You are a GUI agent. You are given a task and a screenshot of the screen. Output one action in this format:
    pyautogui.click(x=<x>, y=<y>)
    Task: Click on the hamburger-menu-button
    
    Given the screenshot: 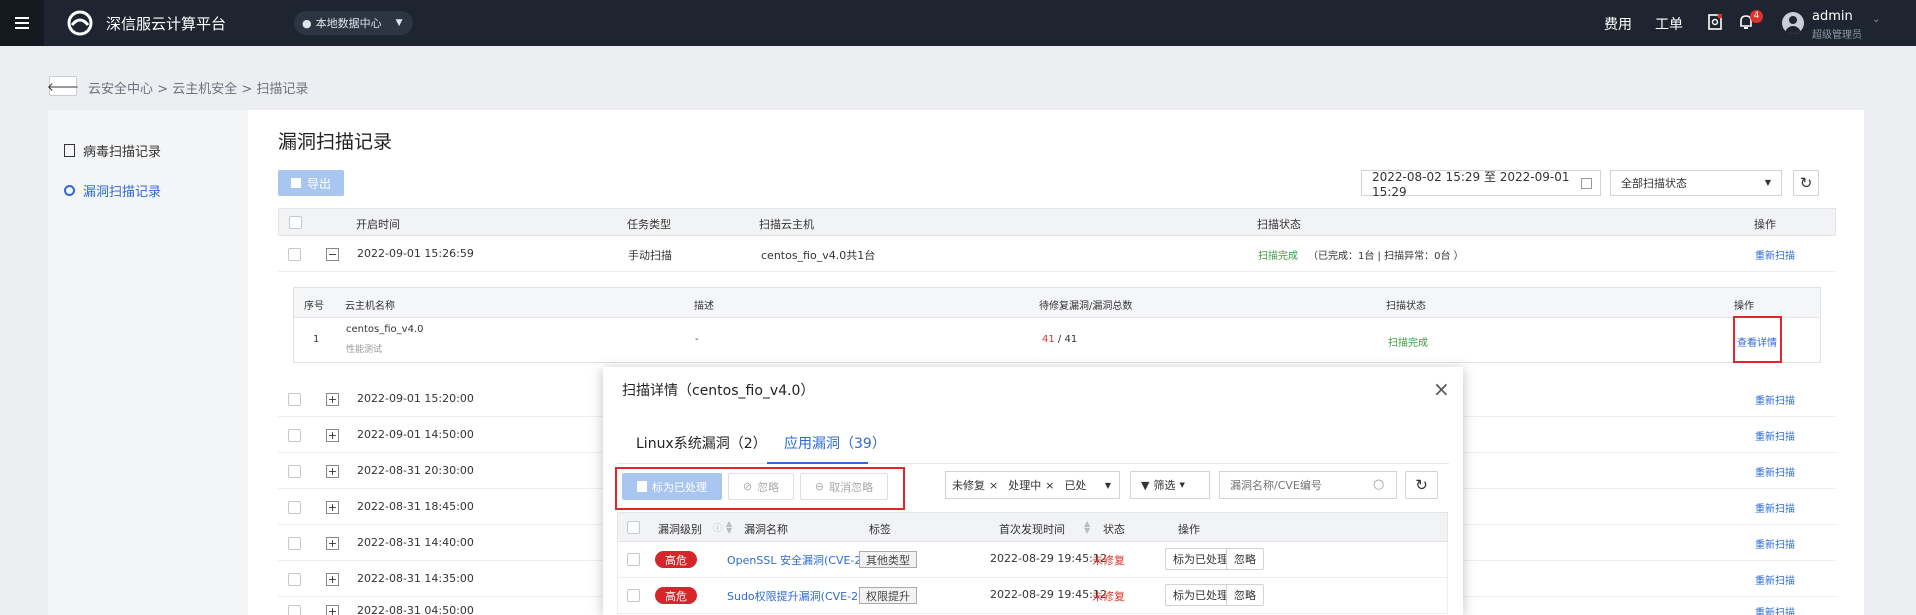 What is the action you would take?
    pyautogui.click(x=22, y=23)
    